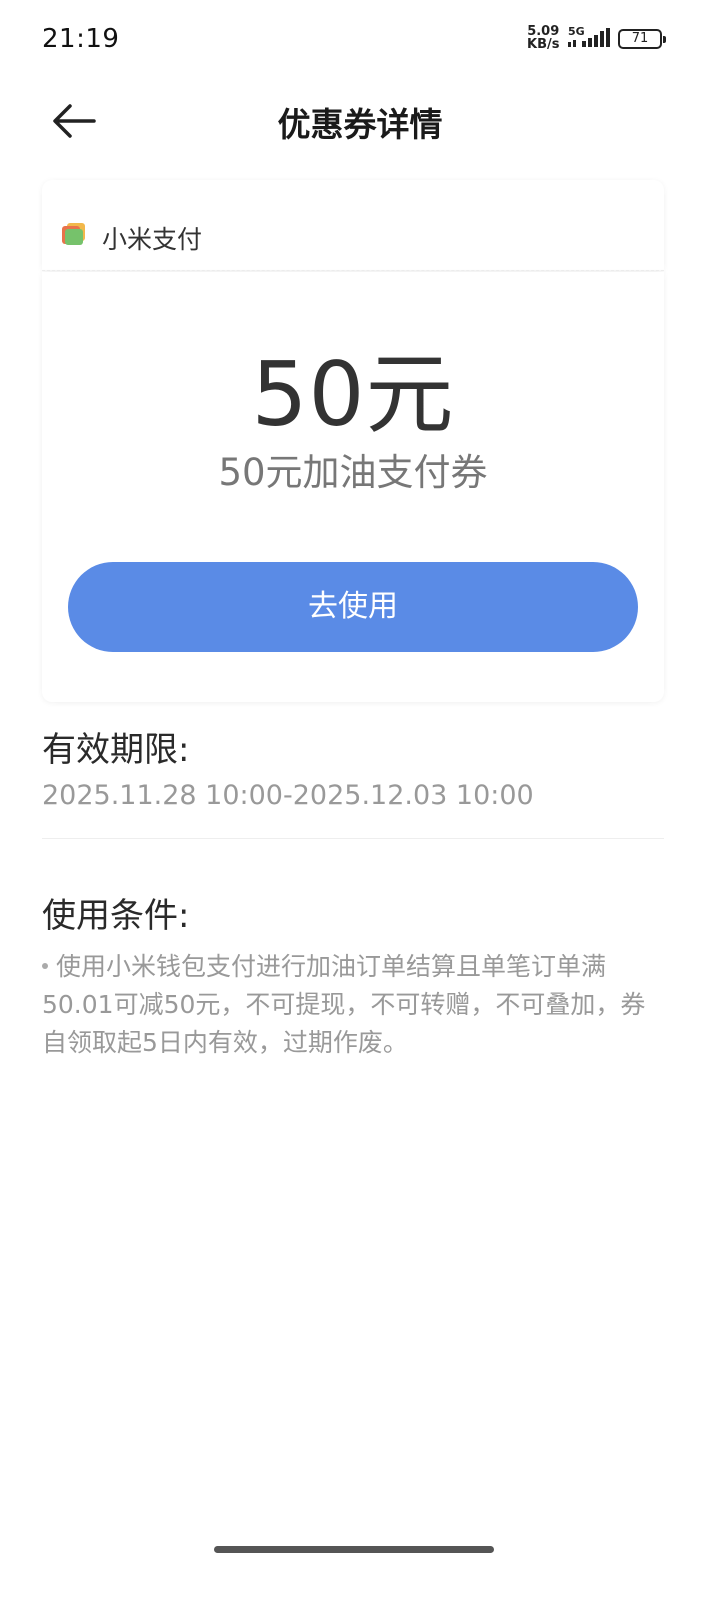 The image size is (720, 1600). Describe the element at coordinates (589, 36) in the screenshot. I see `signal-5g-icon: 5G` at that location.